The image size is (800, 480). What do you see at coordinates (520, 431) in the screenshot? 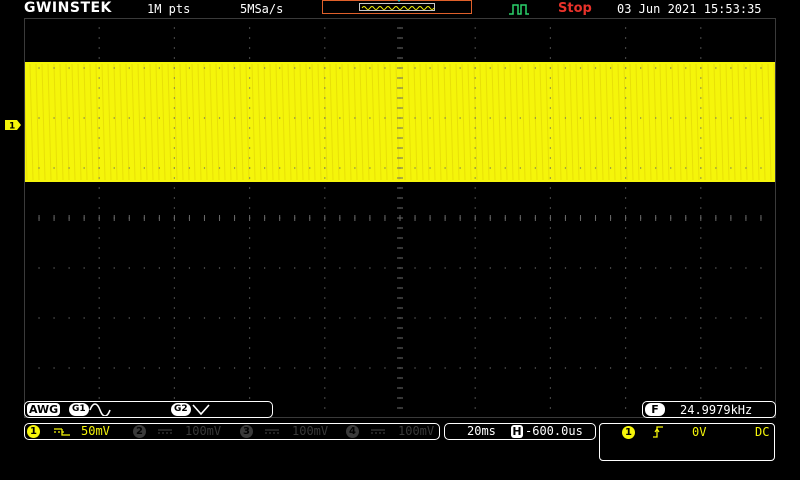
I see `timebase-status: 20ms H -600.0us` at bounding box center [520, 431].